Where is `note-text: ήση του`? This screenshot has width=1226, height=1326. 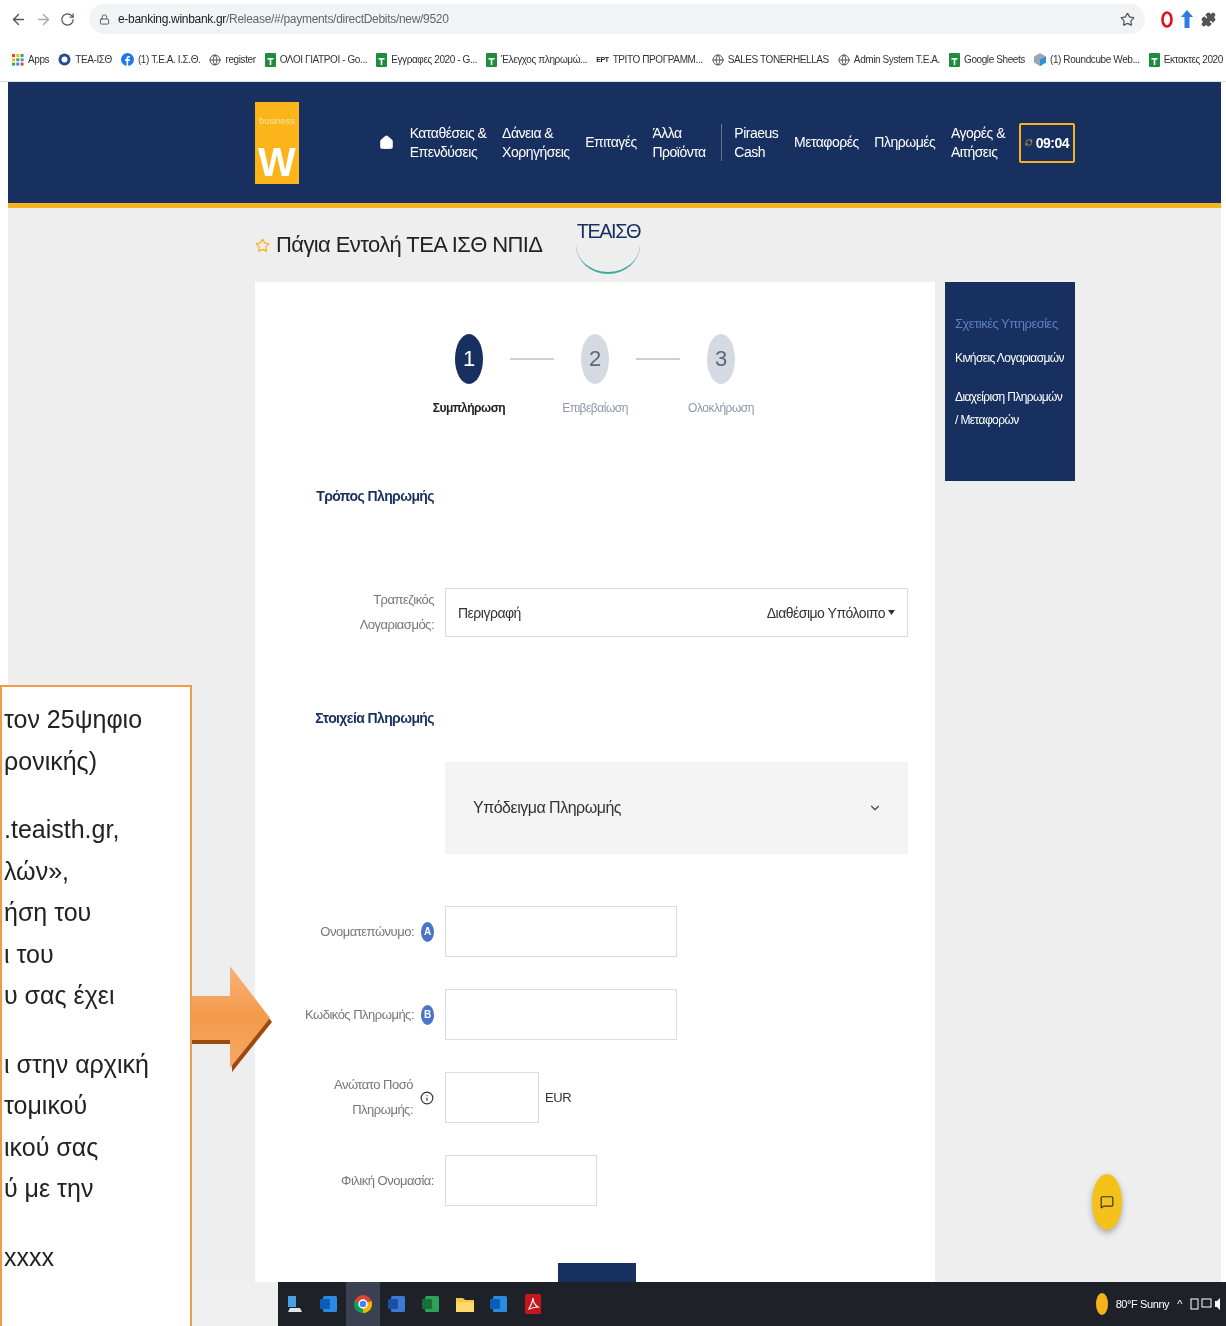
note-text: ήση του is located at coordinates (48, 912).